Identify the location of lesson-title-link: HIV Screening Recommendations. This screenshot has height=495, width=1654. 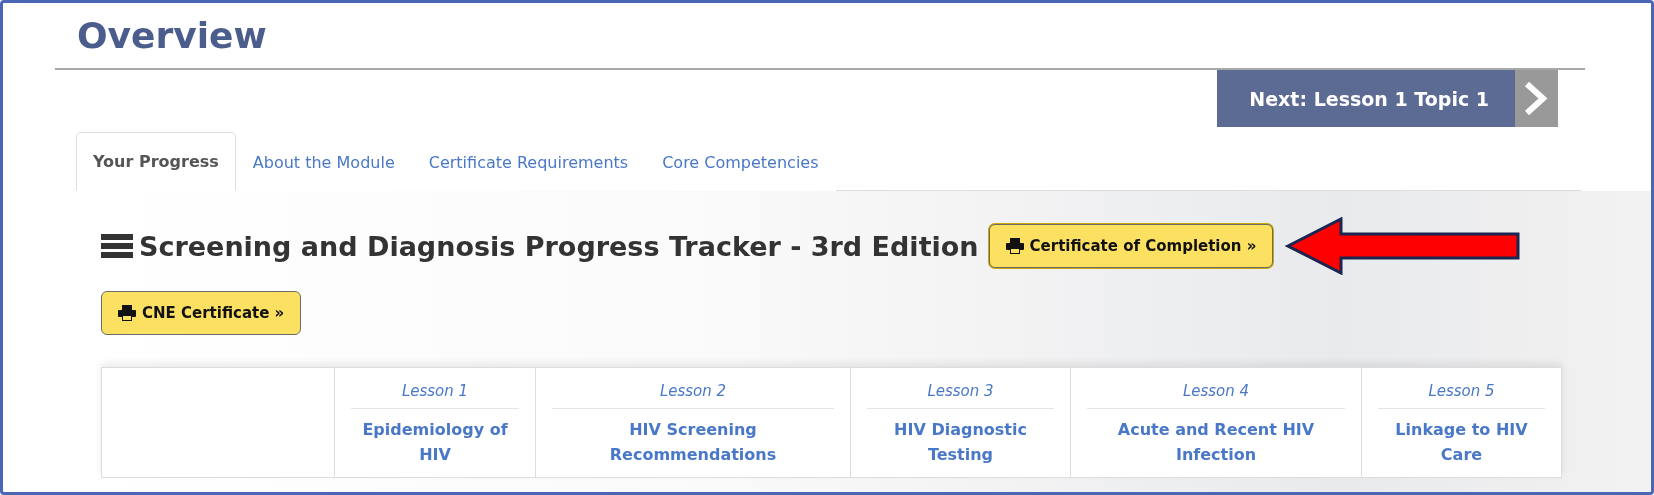
(693, 442).